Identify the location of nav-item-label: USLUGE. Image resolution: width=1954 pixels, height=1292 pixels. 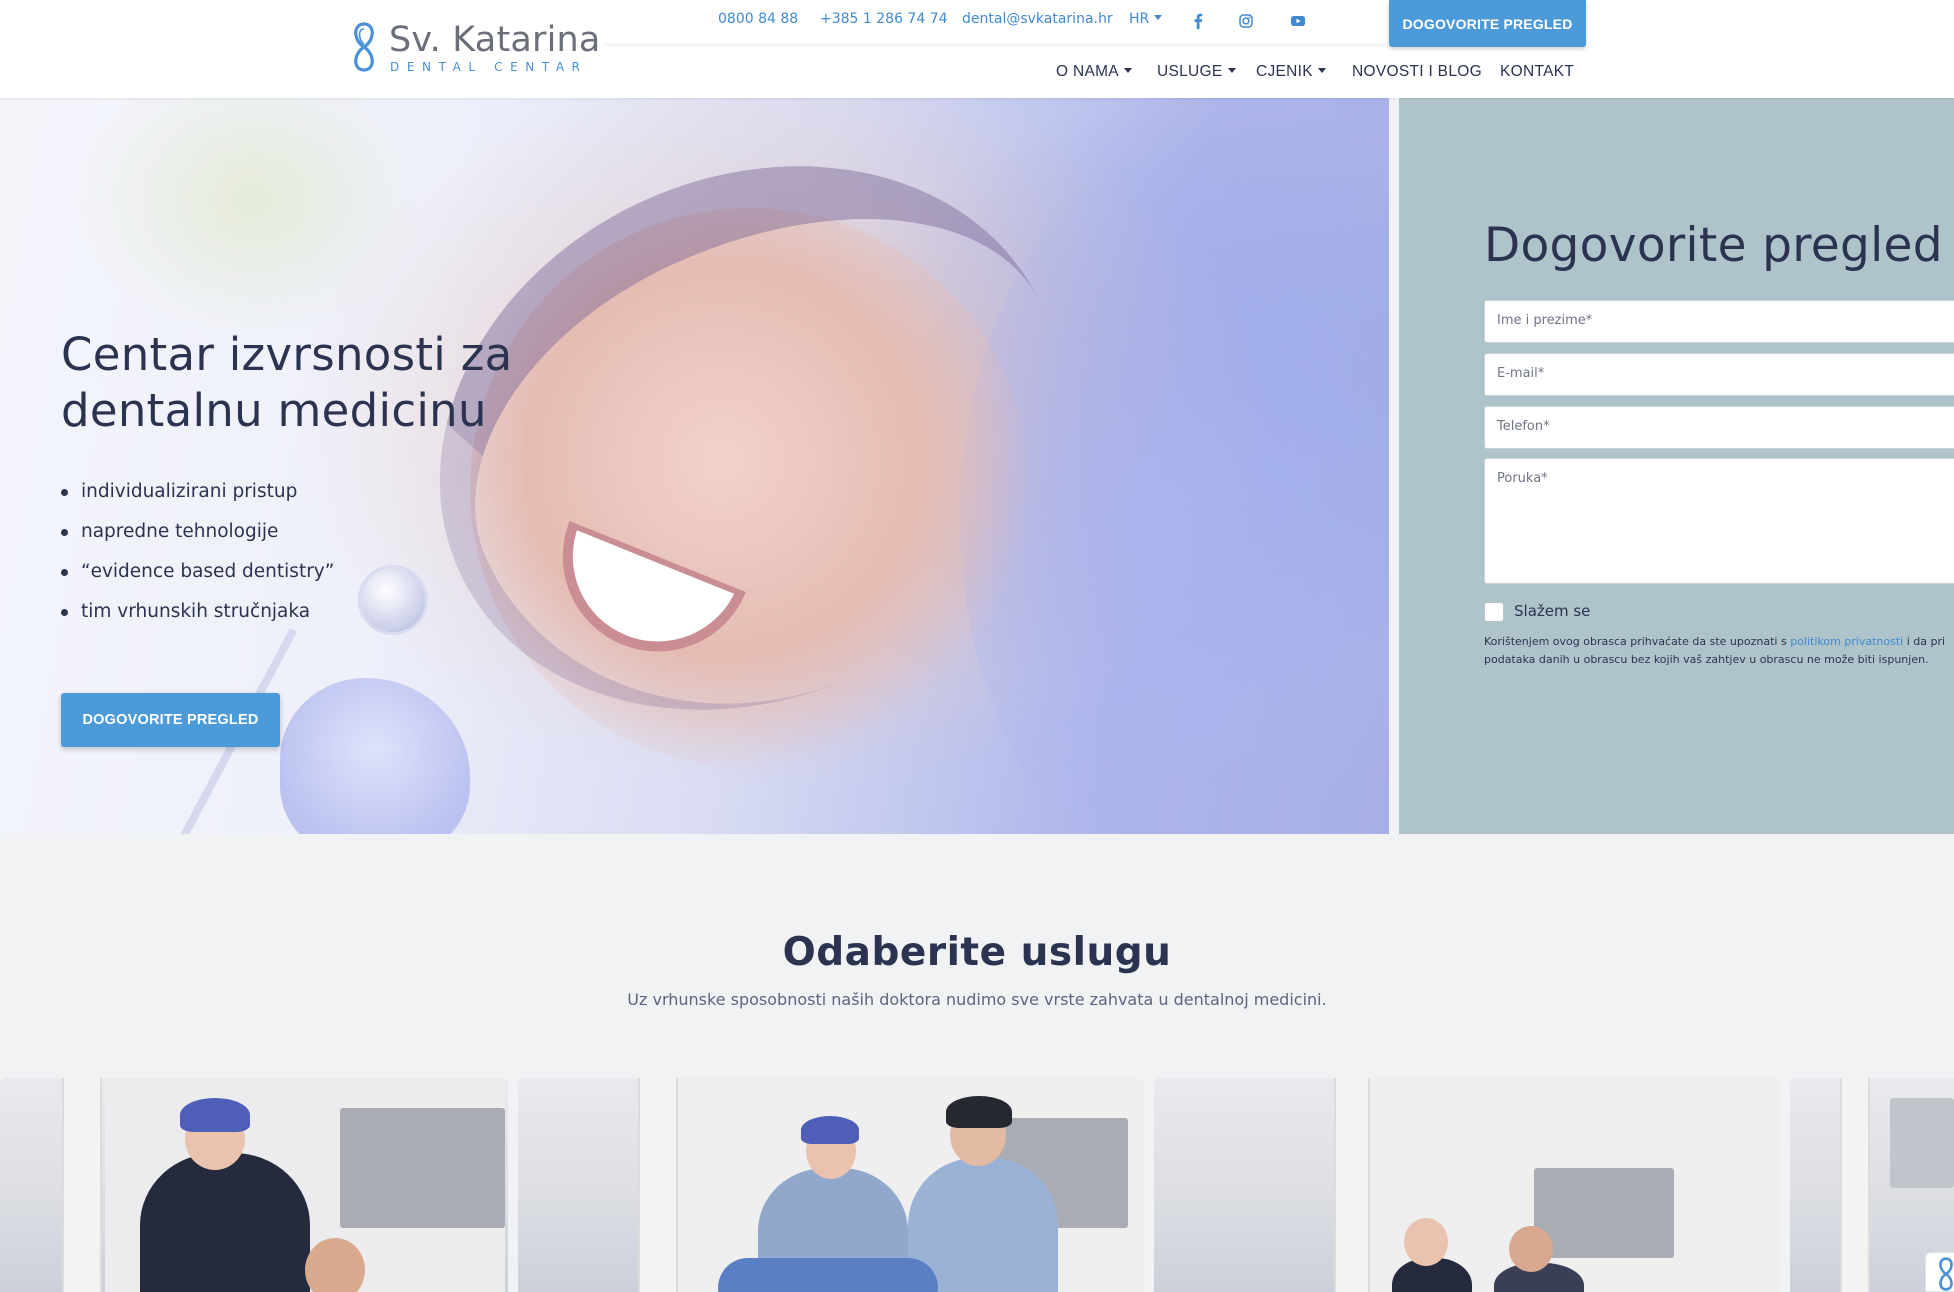
(1190, 71).